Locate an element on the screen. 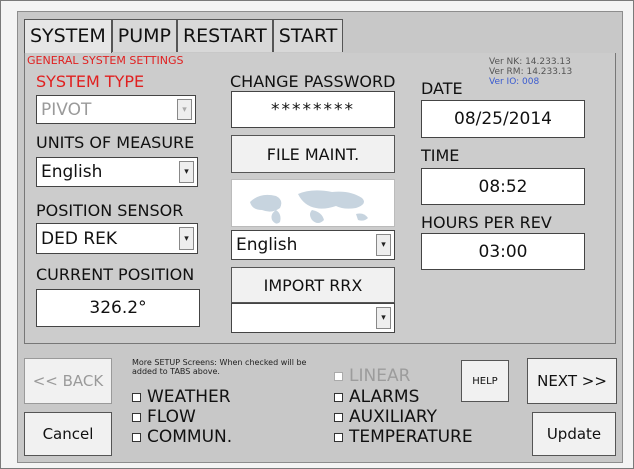  units-select: English ▾ is located at coordinates (117, 172).